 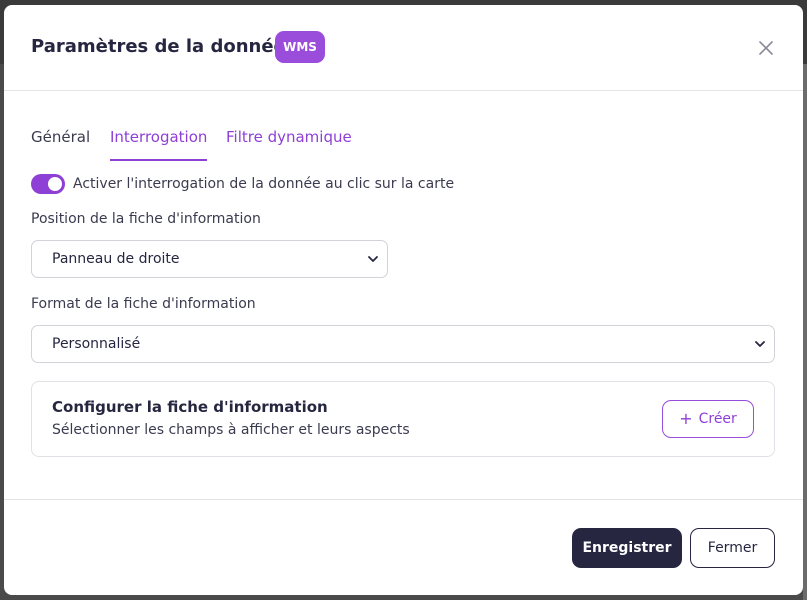 What do you see at coordinates (55, 184) in the screenshot?
I see `toggle-knob` at bounding box center [55, 184].